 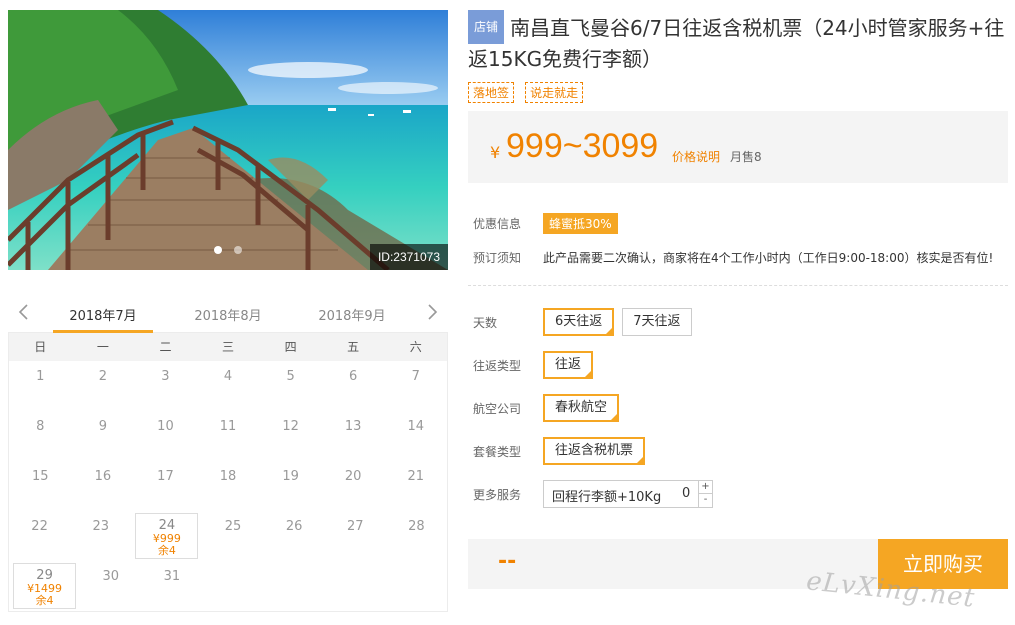 What do you see at coordinates (44, 575) in the screenshot?
I see `day-number: 29` at bounding box center [44, 575].